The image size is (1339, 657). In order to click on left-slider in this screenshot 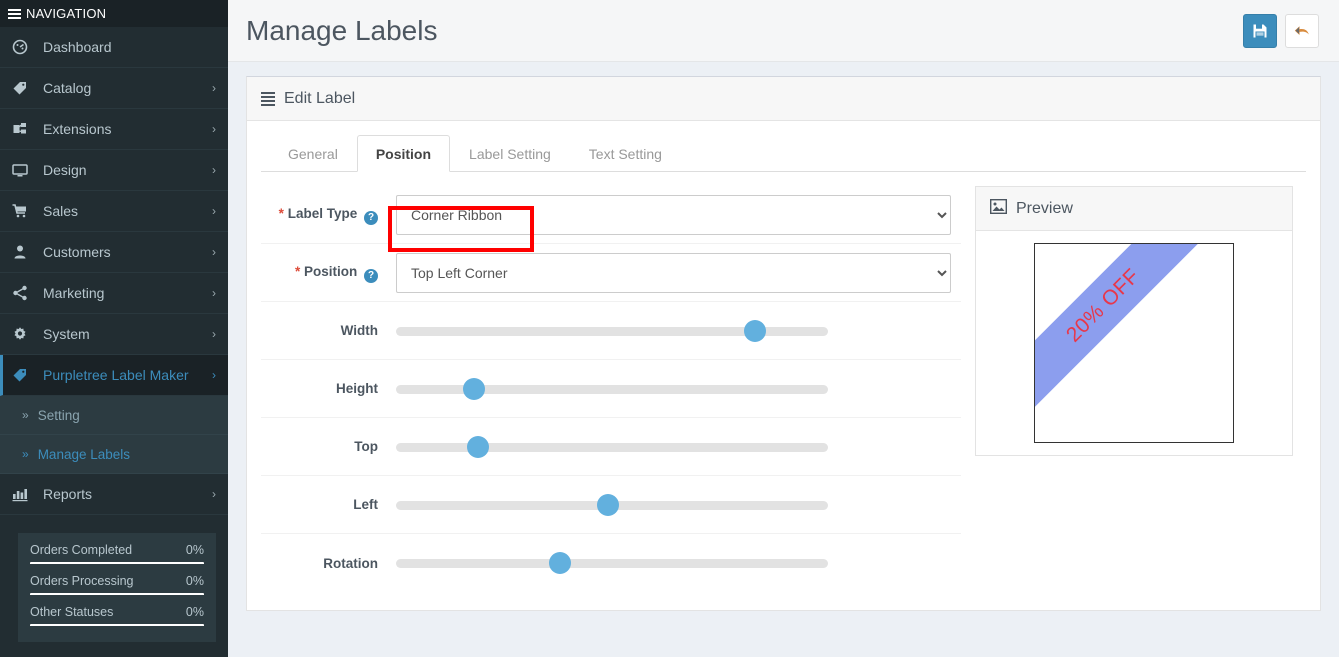, I will do `click(612, 504)`.